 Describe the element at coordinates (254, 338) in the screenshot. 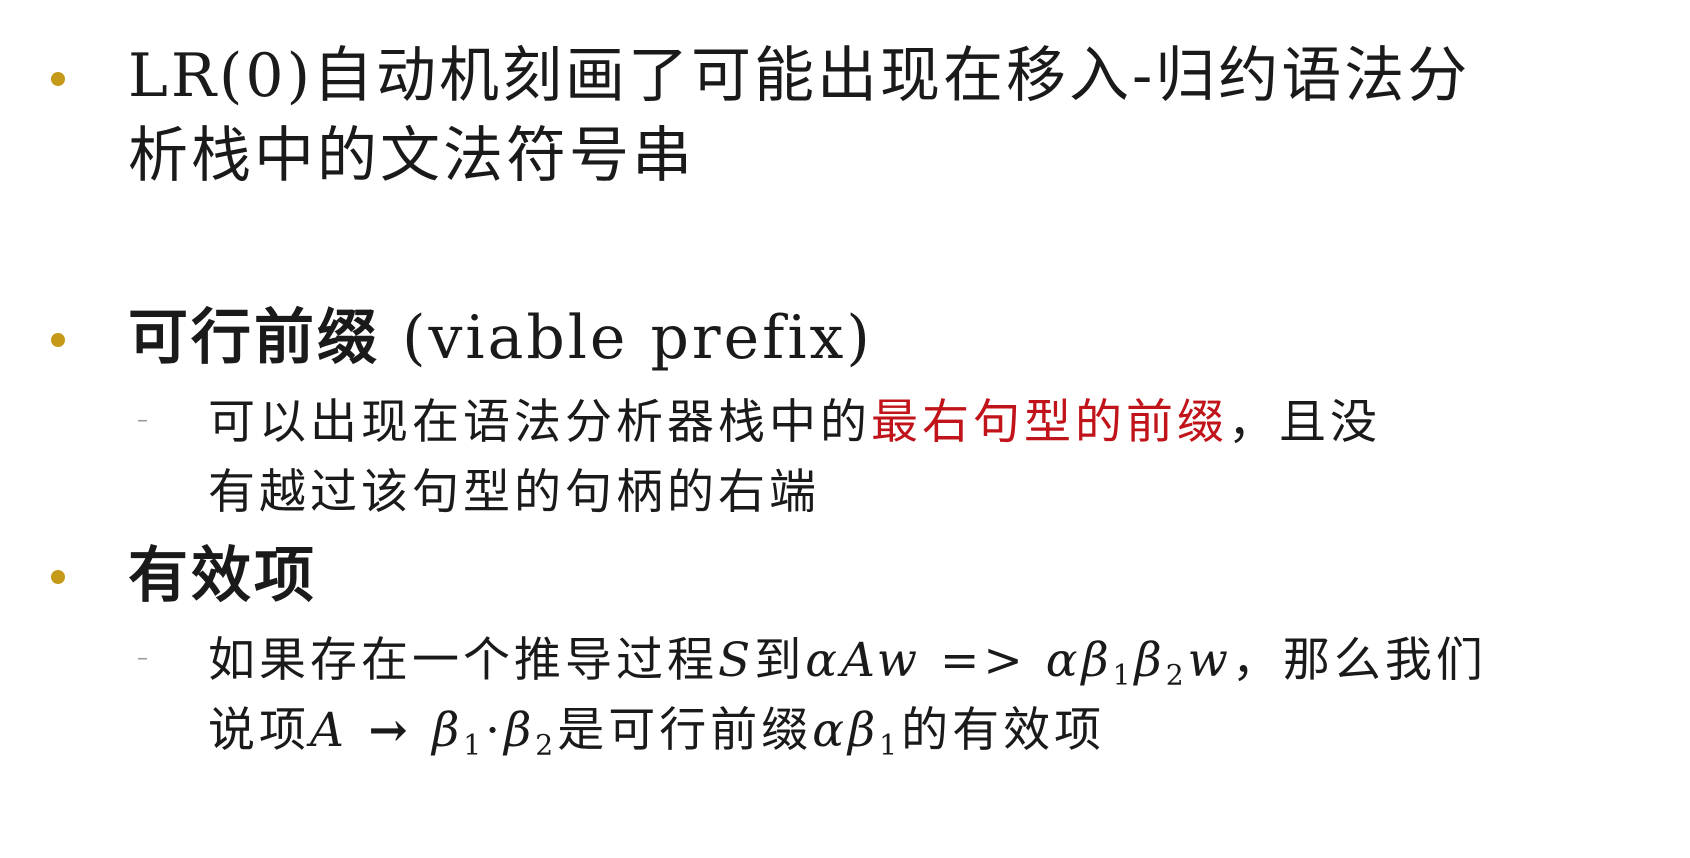

I see `viable-prefix-heading: 可行前缀` at that location.